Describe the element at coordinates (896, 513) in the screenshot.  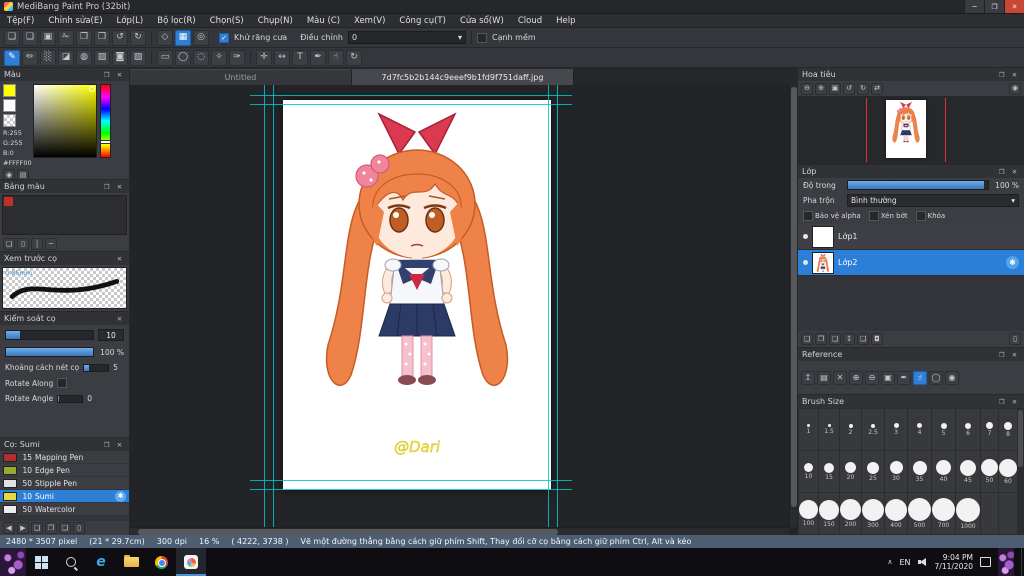
I see `brush-size-option: 400` at that location.